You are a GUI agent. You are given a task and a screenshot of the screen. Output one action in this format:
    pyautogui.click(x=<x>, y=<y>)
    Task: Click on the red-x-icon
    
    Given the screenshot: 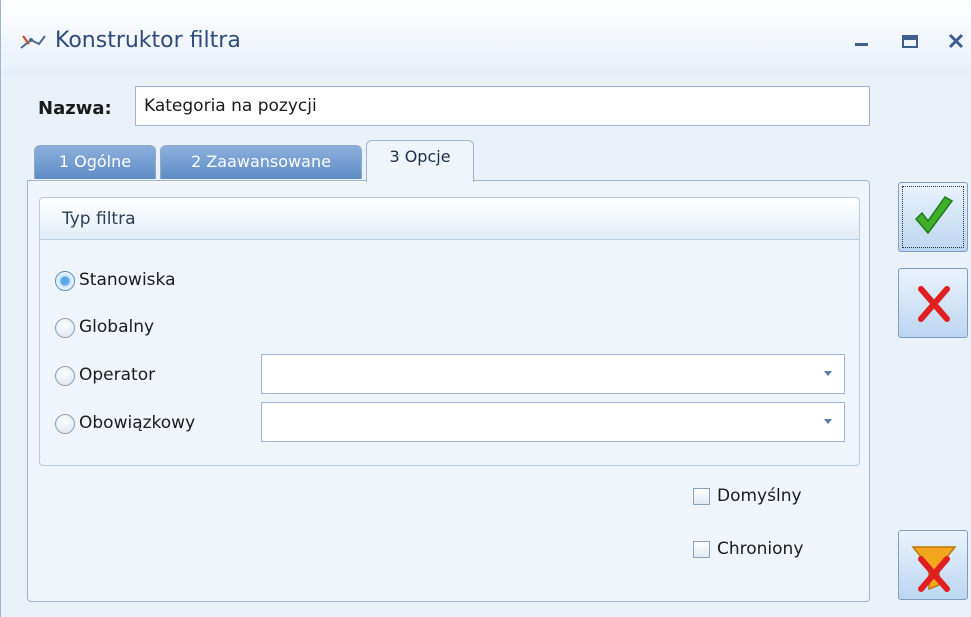 What is the action you would take?
    pyautogui.click(x=934, y=304)
    